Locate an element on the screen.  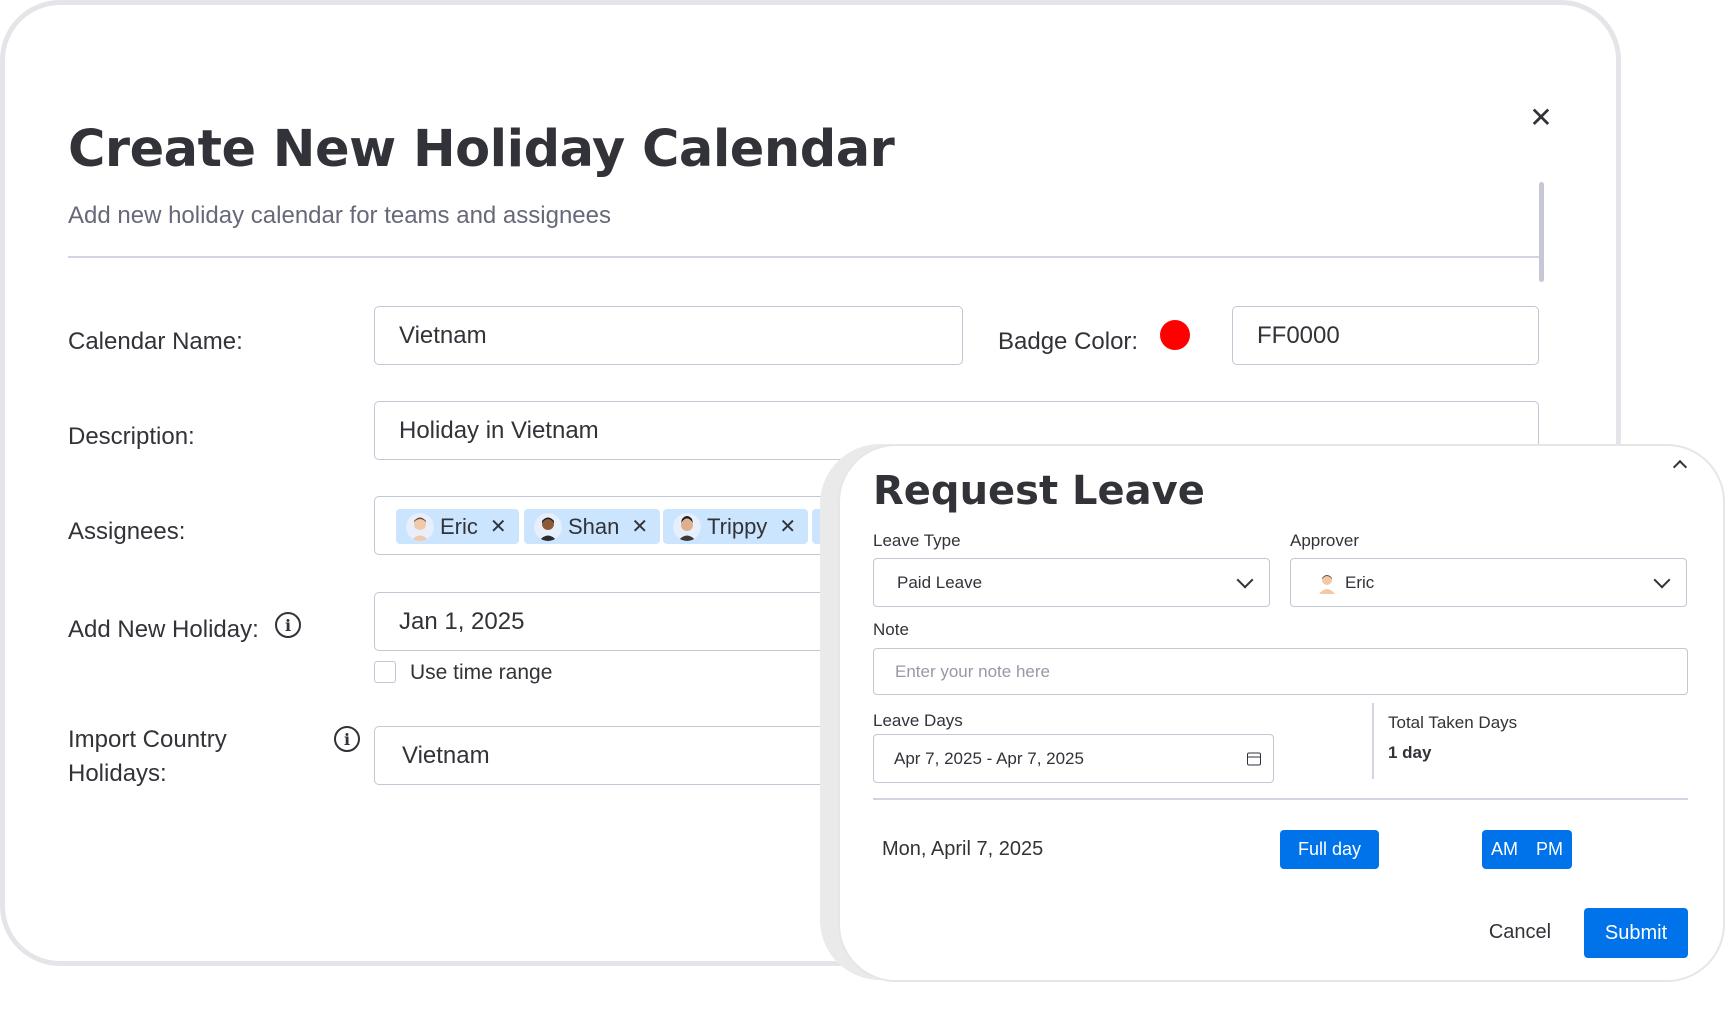
leave-days-label: Leave Days is located at coordinates (918, 720).